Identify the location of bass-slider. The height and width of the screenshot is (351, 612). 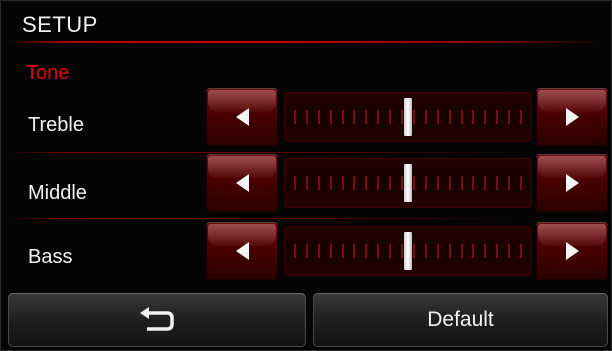
(408, 251).